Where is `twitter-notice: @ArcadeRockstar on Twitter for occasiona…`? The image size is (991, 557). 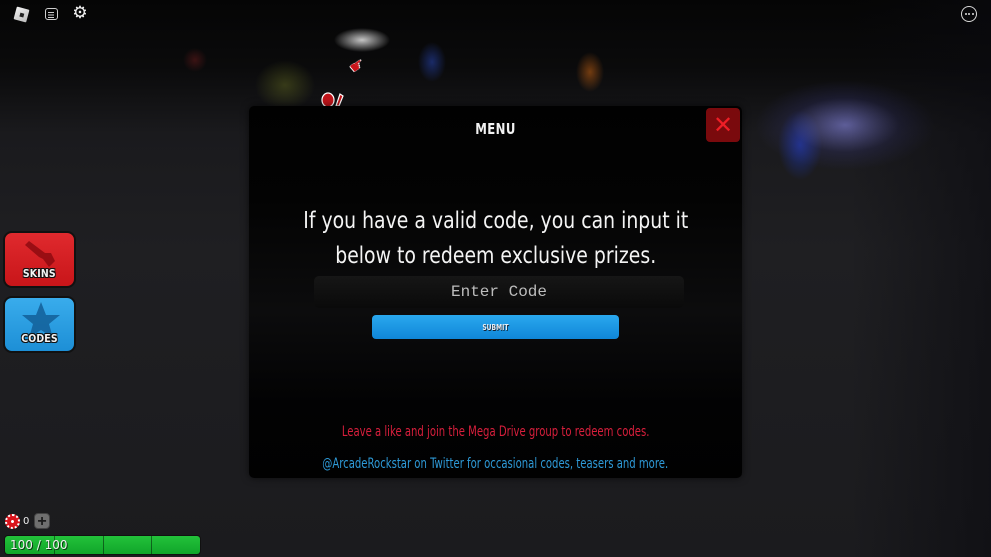
twitter-notice: @ArcadeRockstar on Twitter for occasiona… is located at coordinates (495, 464).